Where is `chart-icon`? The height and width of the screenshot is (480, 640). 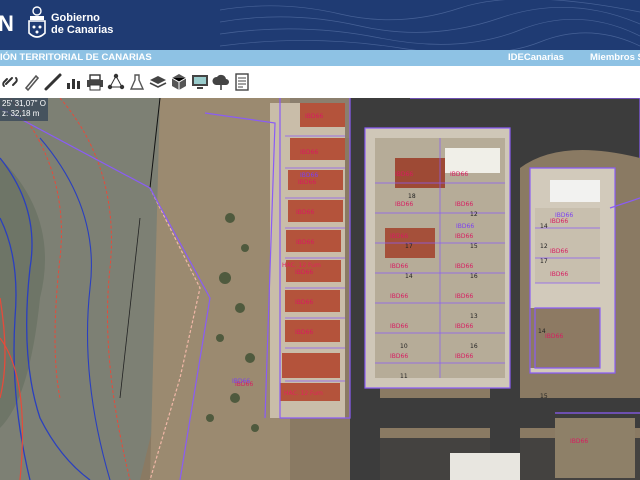
chart-icon is located at coordinates (74, 82).